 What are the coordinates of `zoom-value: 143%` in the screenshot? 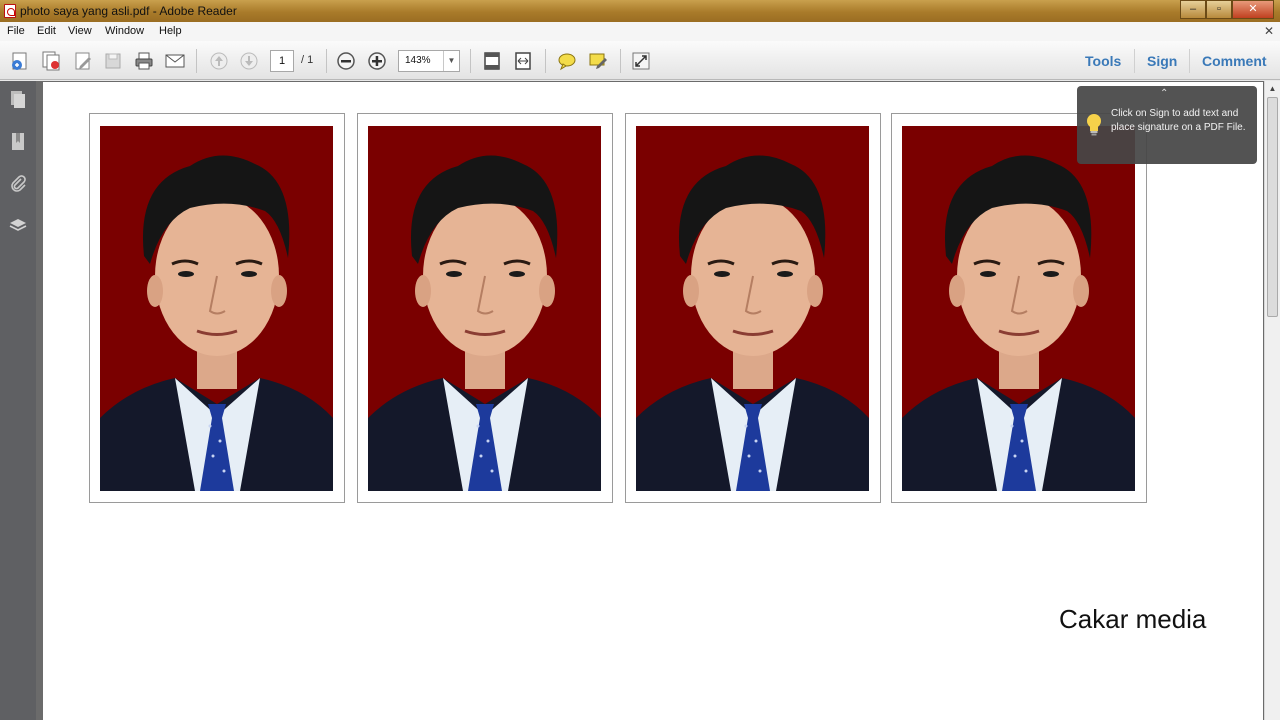 It's located at (418, 60).